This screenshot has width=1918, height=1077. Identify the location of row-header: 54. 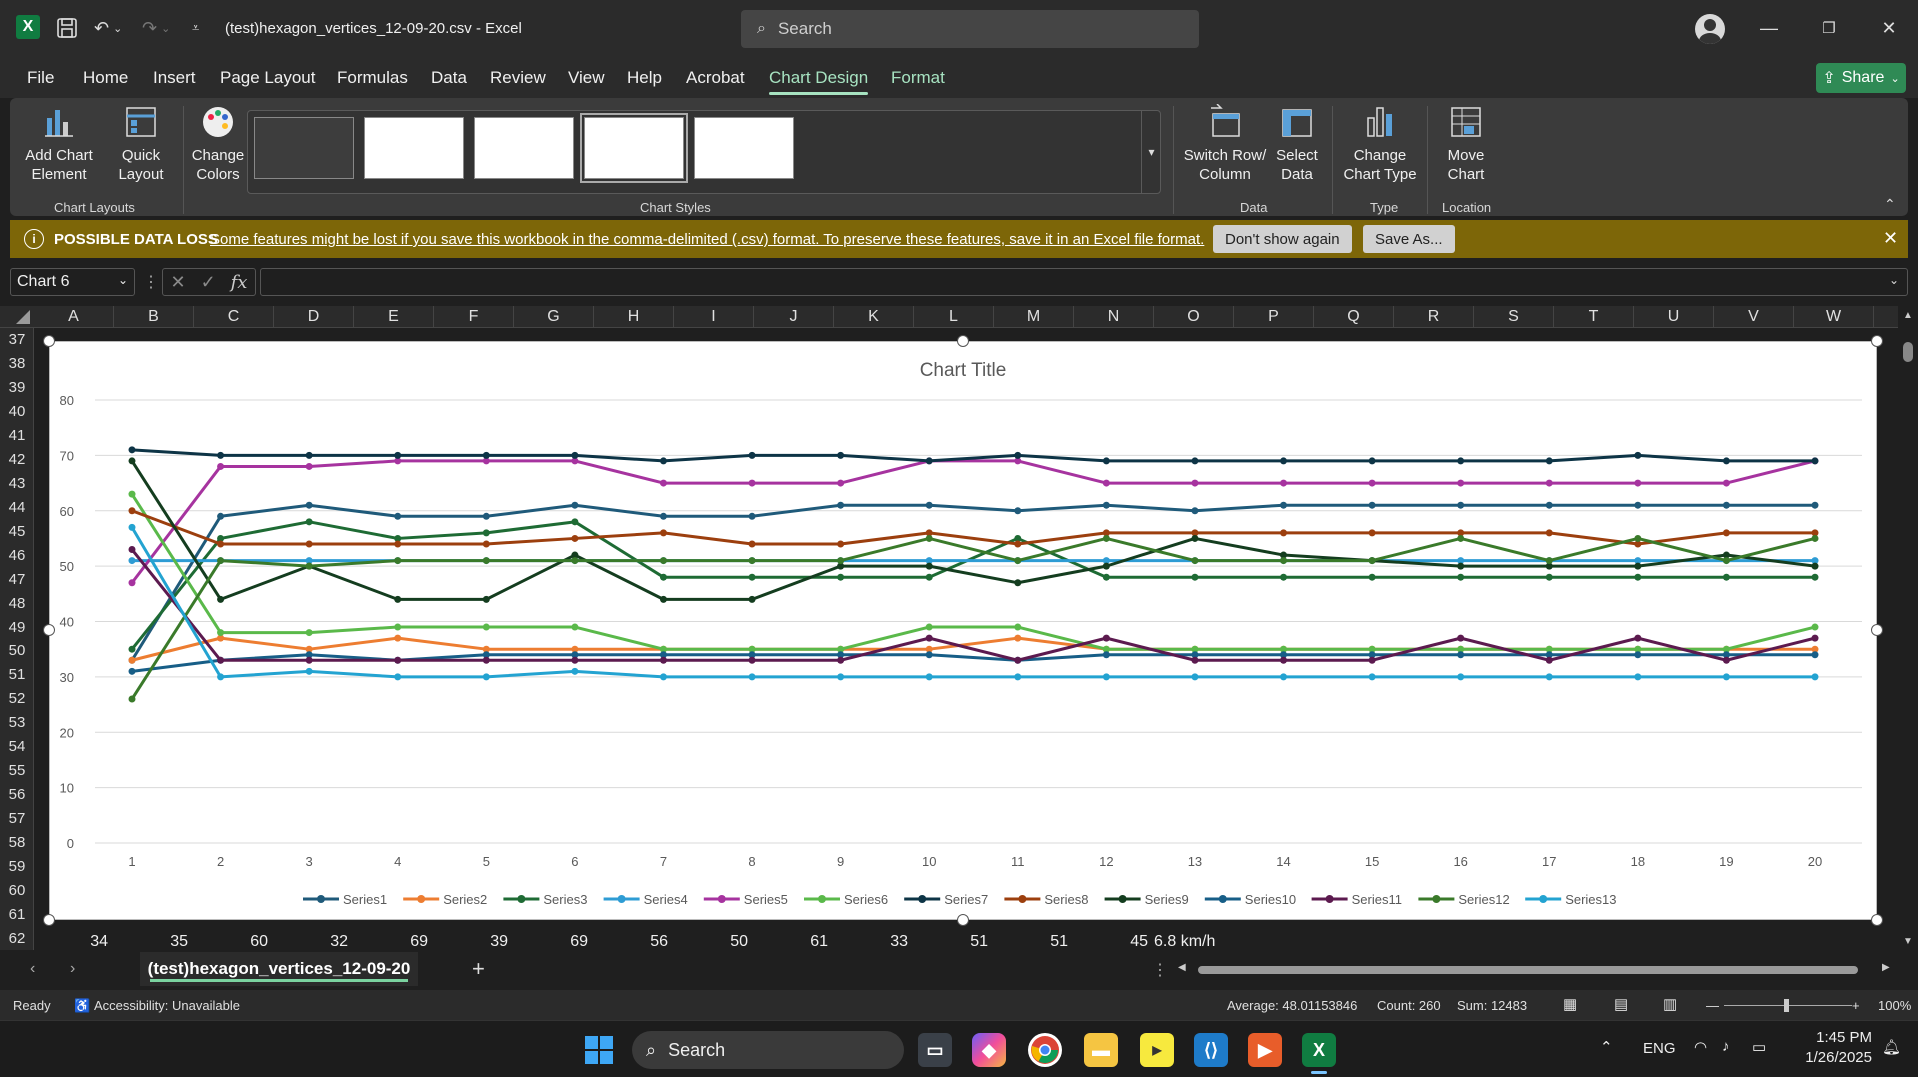
(17, 747).